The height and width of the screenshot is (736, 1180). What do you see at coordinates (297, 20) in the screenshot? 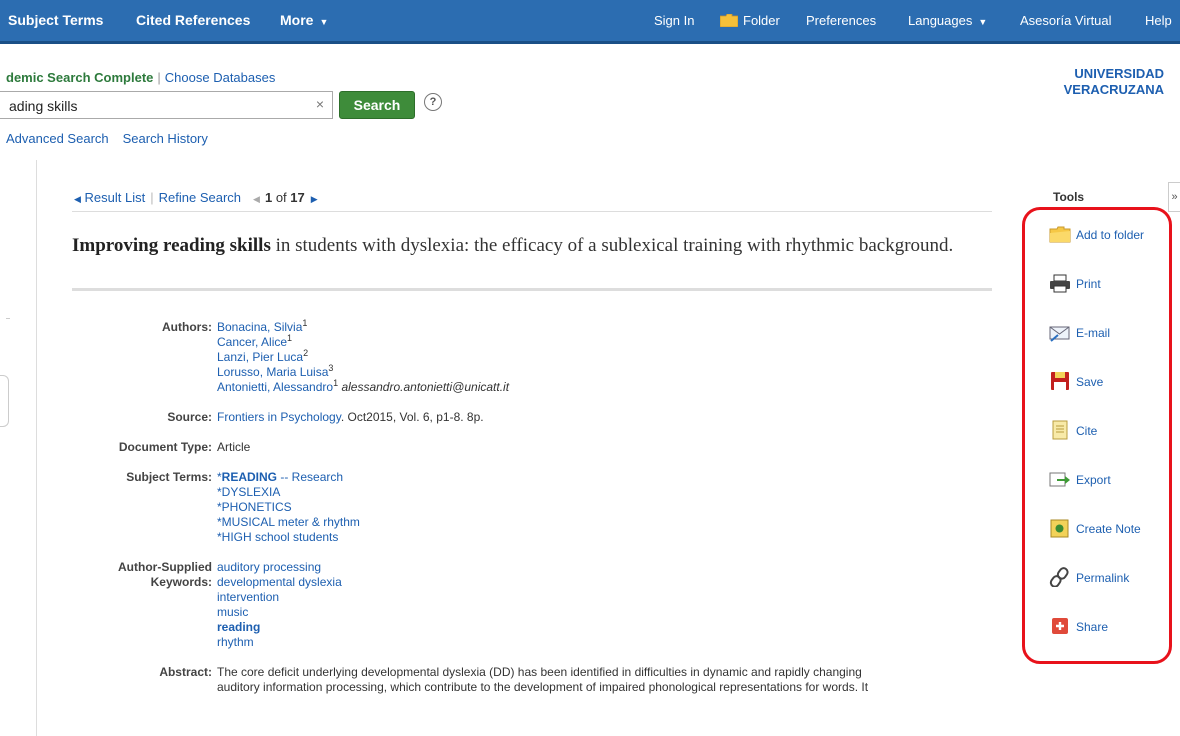
I see `nav-more-label: More` at bounding box center [297, 20].